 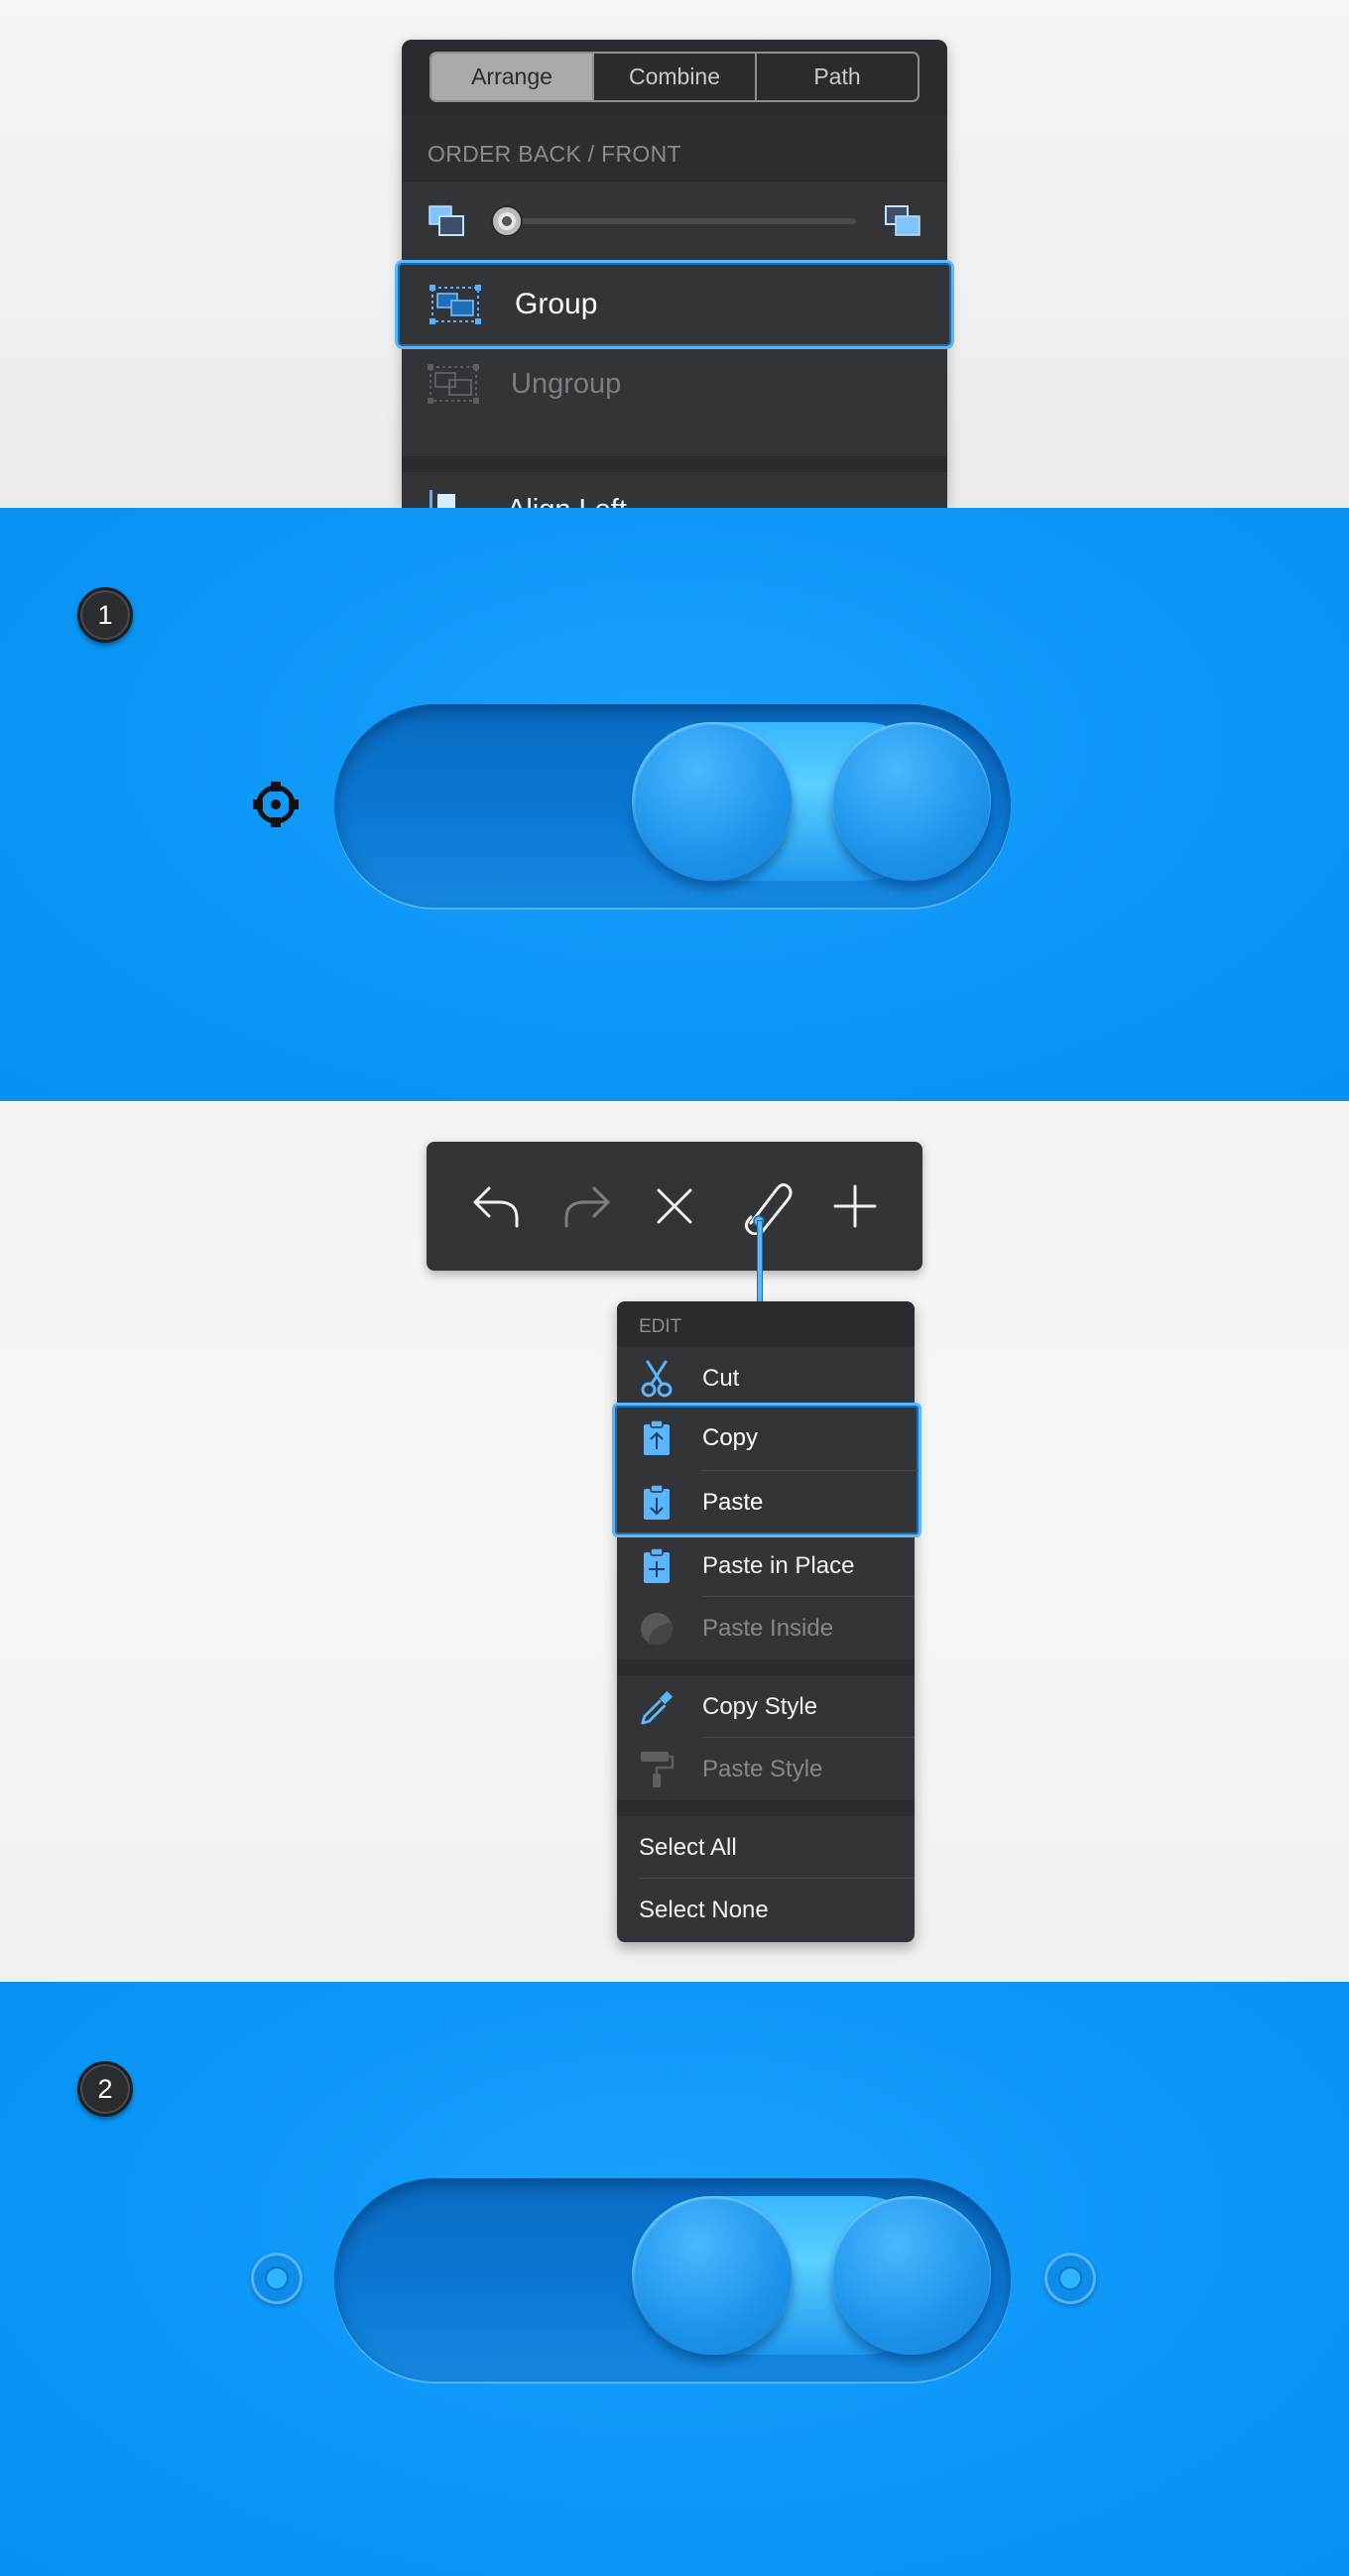 I want to click on handle-right-icon, so click(x=1070, y=2278).